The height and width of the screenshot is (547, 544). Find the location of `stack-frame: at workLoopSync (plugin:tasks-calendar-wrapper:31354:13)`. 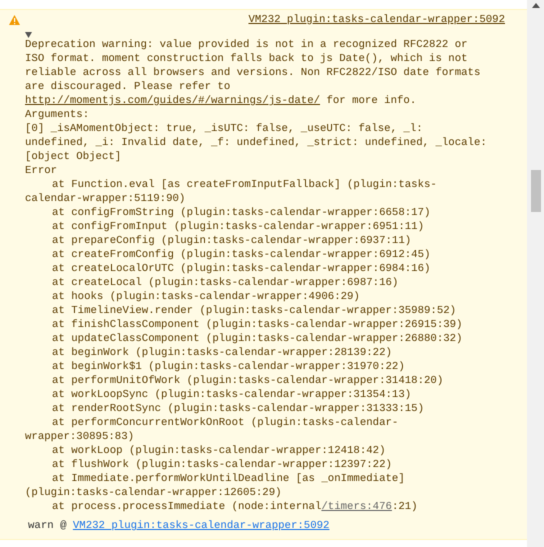

stack-frame: at workLoopSync (plugin:tasks-calendar-wrapper:31354:13) is located at coordinates (256, 395).